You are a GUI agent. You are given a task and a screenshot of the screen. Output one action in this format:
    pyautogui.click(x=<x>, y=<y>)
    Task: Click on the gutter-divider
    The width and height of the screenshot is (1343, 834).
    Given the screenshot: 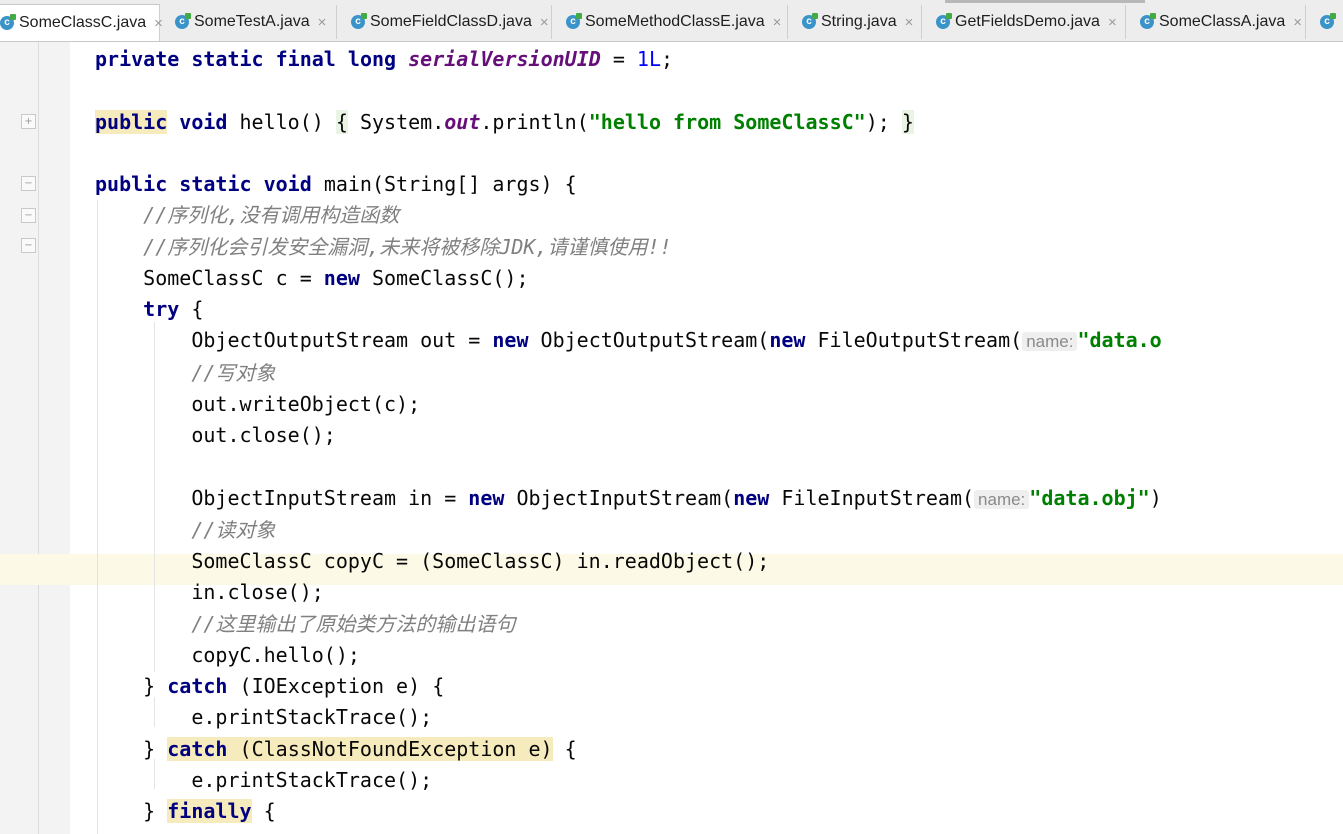 What is the action you would take?
    pyautogui.click(x=38, y=438)
    